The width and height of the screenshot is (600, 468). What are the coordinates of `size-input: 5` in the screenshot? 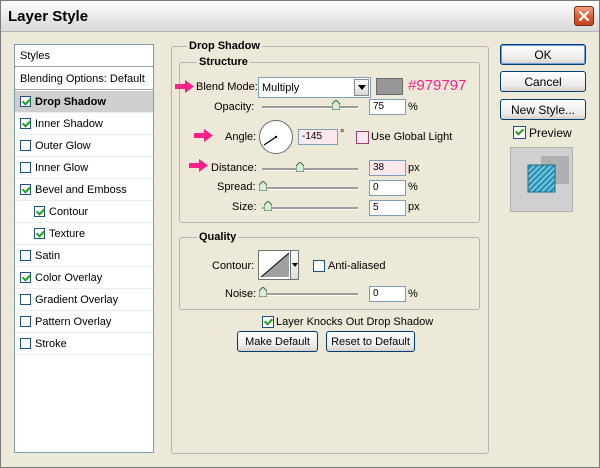 It's located at (387, 208).